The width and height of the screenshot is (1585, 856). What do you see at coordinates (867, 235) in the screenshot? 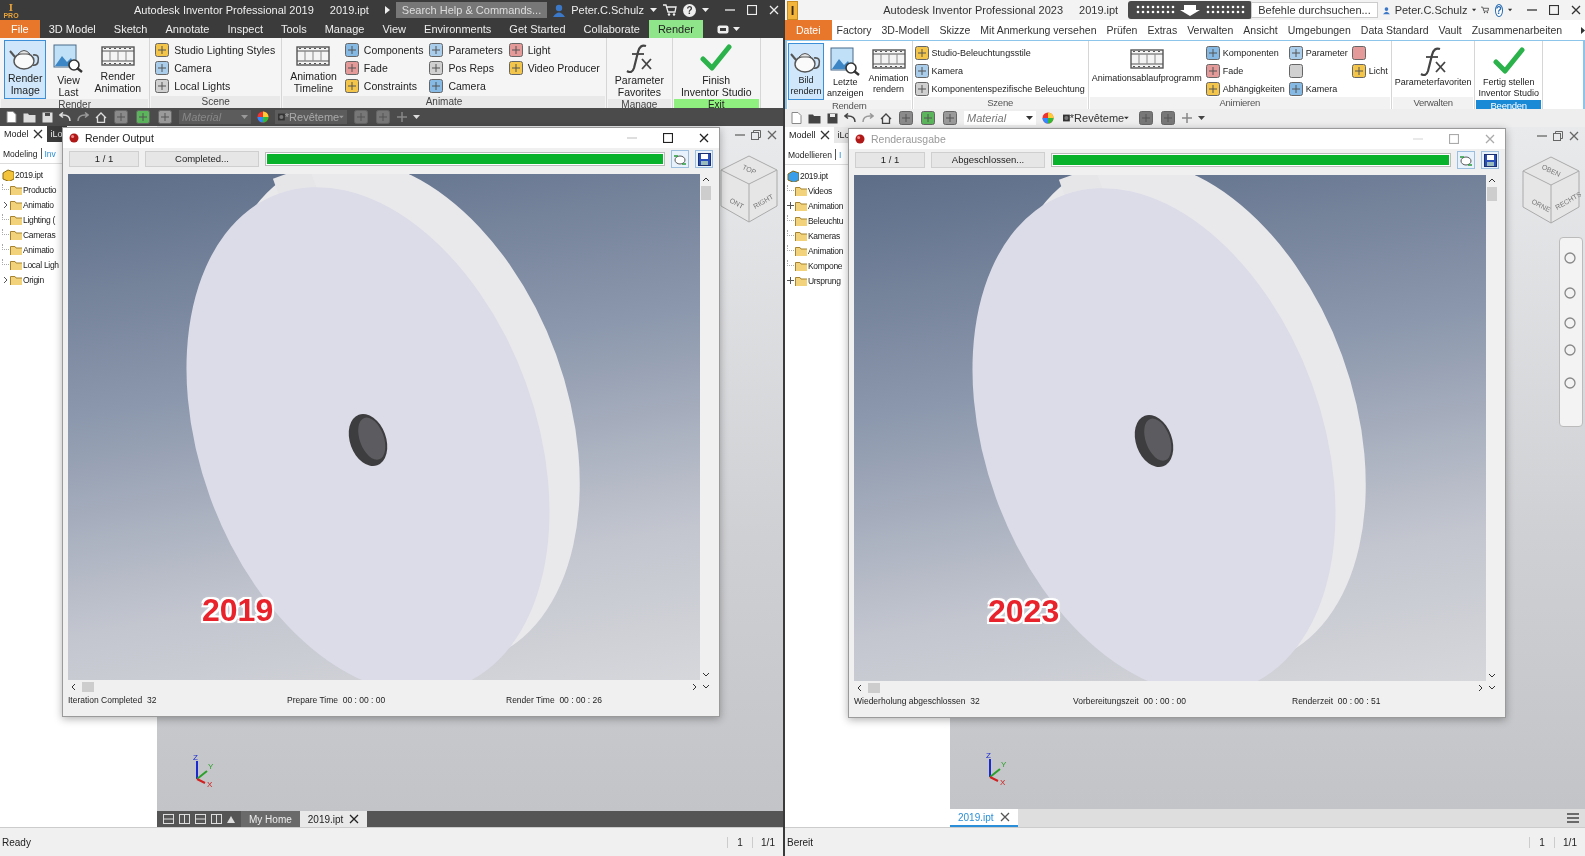
I see `tree-item: Kameras` at bounding box center [867, 235].